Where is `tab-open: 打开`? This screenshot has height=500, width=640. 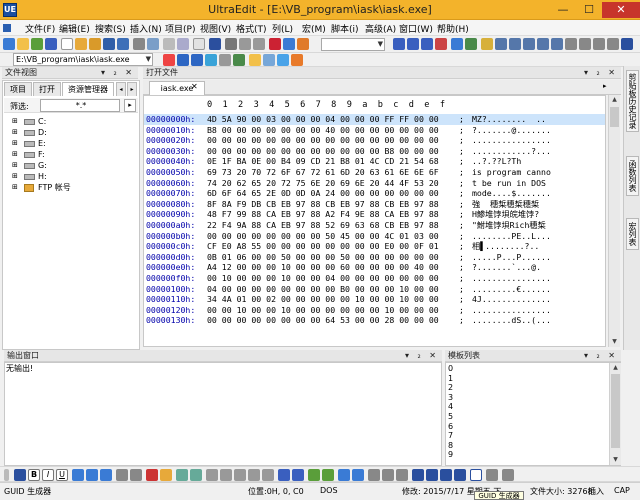
tab-open: 打开 is located at coordinates (47, 89).